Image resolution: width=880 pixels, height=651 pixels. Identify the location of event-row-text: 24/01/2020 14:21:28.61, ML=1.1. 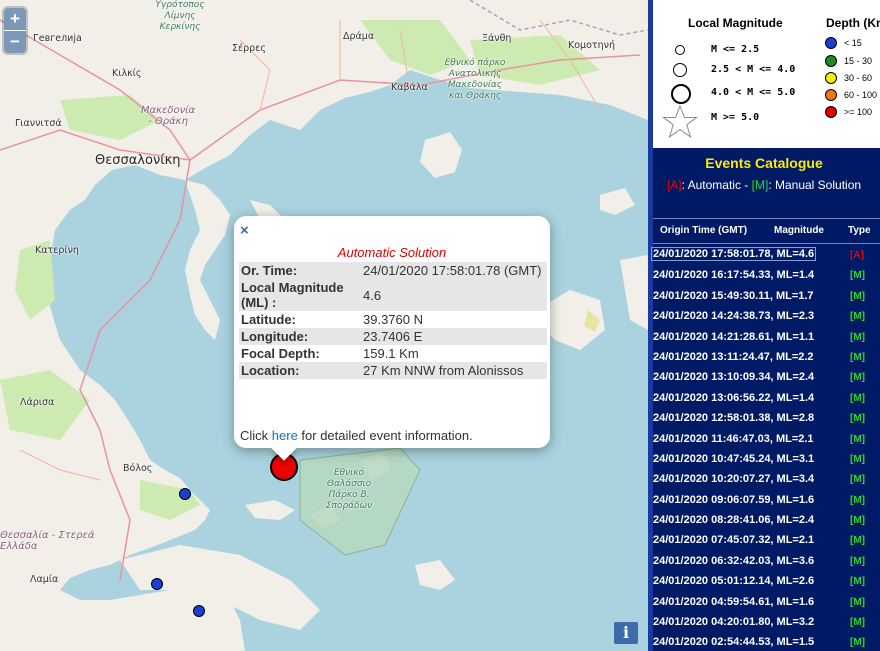
(733, 337).